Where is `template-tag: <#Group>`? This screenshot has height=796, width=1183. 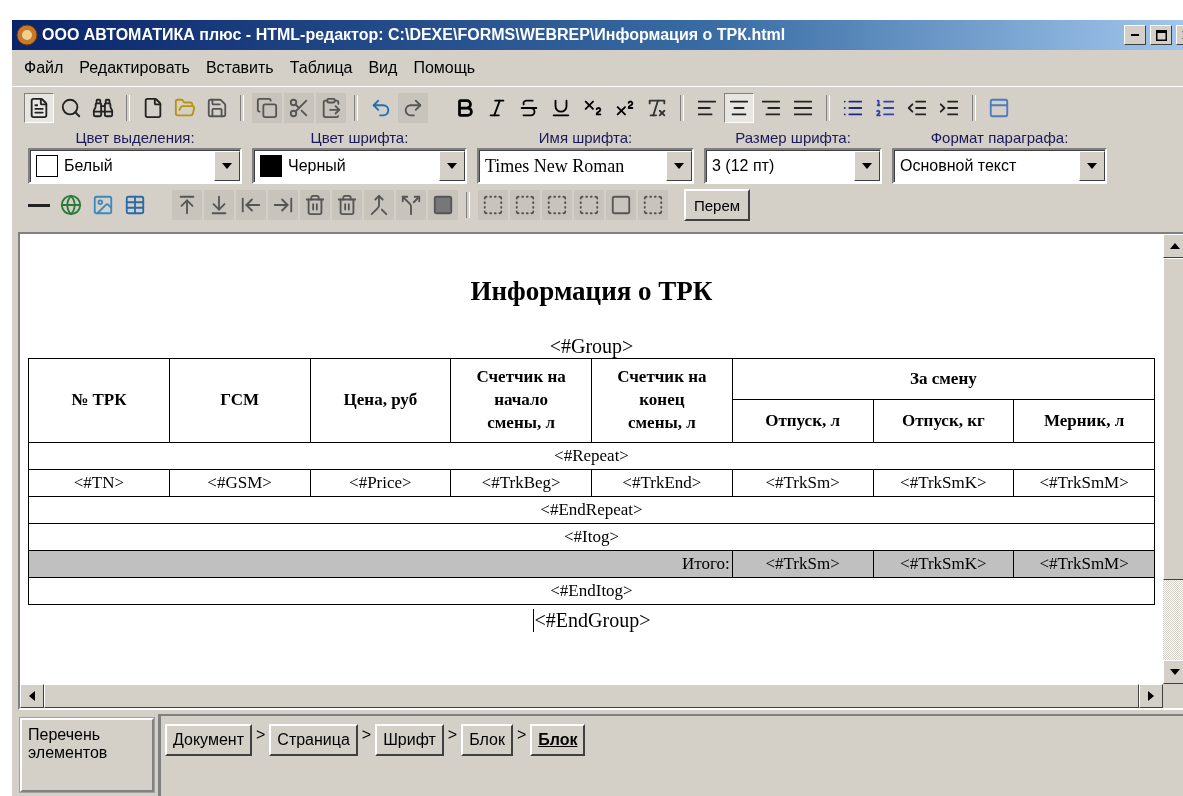 template-tag: <#Group> is located at coordinates (591, 346).